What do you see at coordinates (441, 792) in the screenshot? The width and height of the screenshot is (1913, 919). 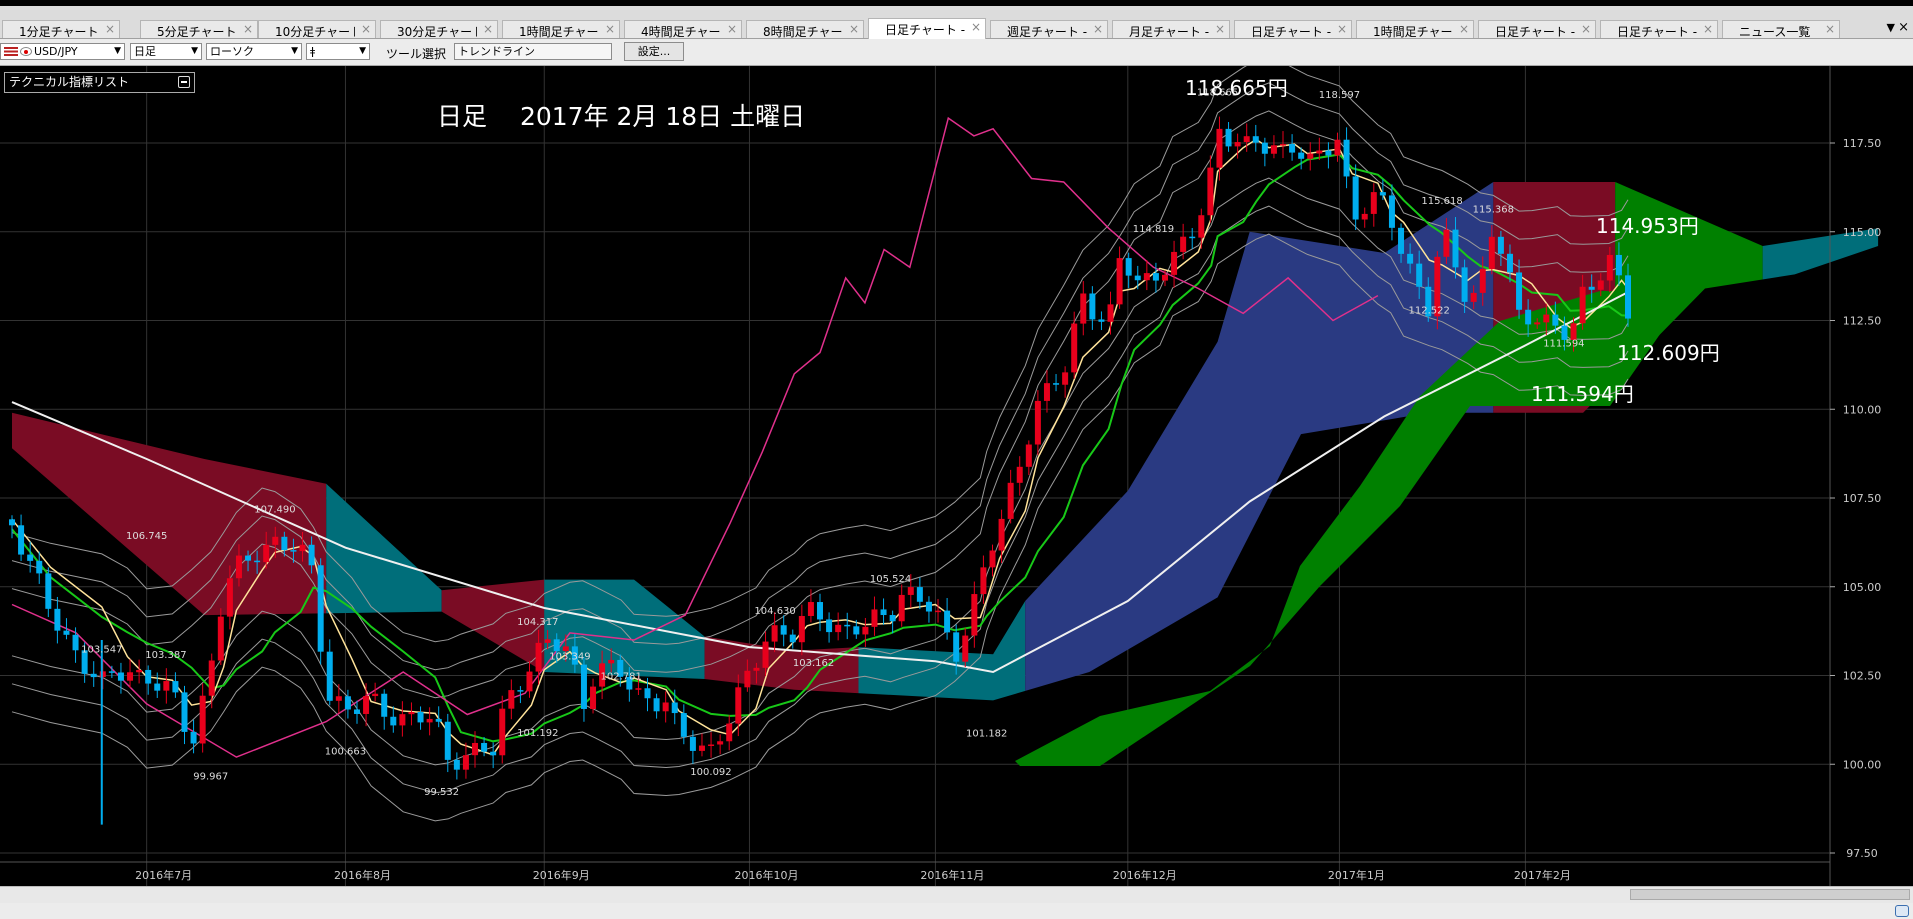 I see `price-annotation: 99.532` at bounding box center [441, 792].